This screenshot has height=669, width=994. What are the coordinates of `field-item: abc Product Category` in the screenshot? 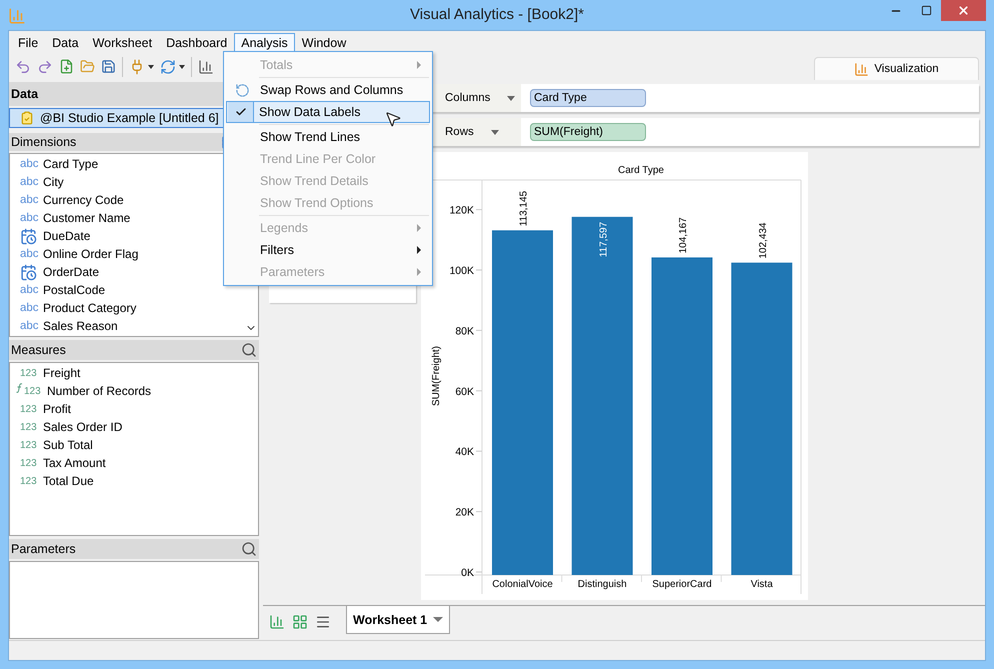 It's located at (134, 308).